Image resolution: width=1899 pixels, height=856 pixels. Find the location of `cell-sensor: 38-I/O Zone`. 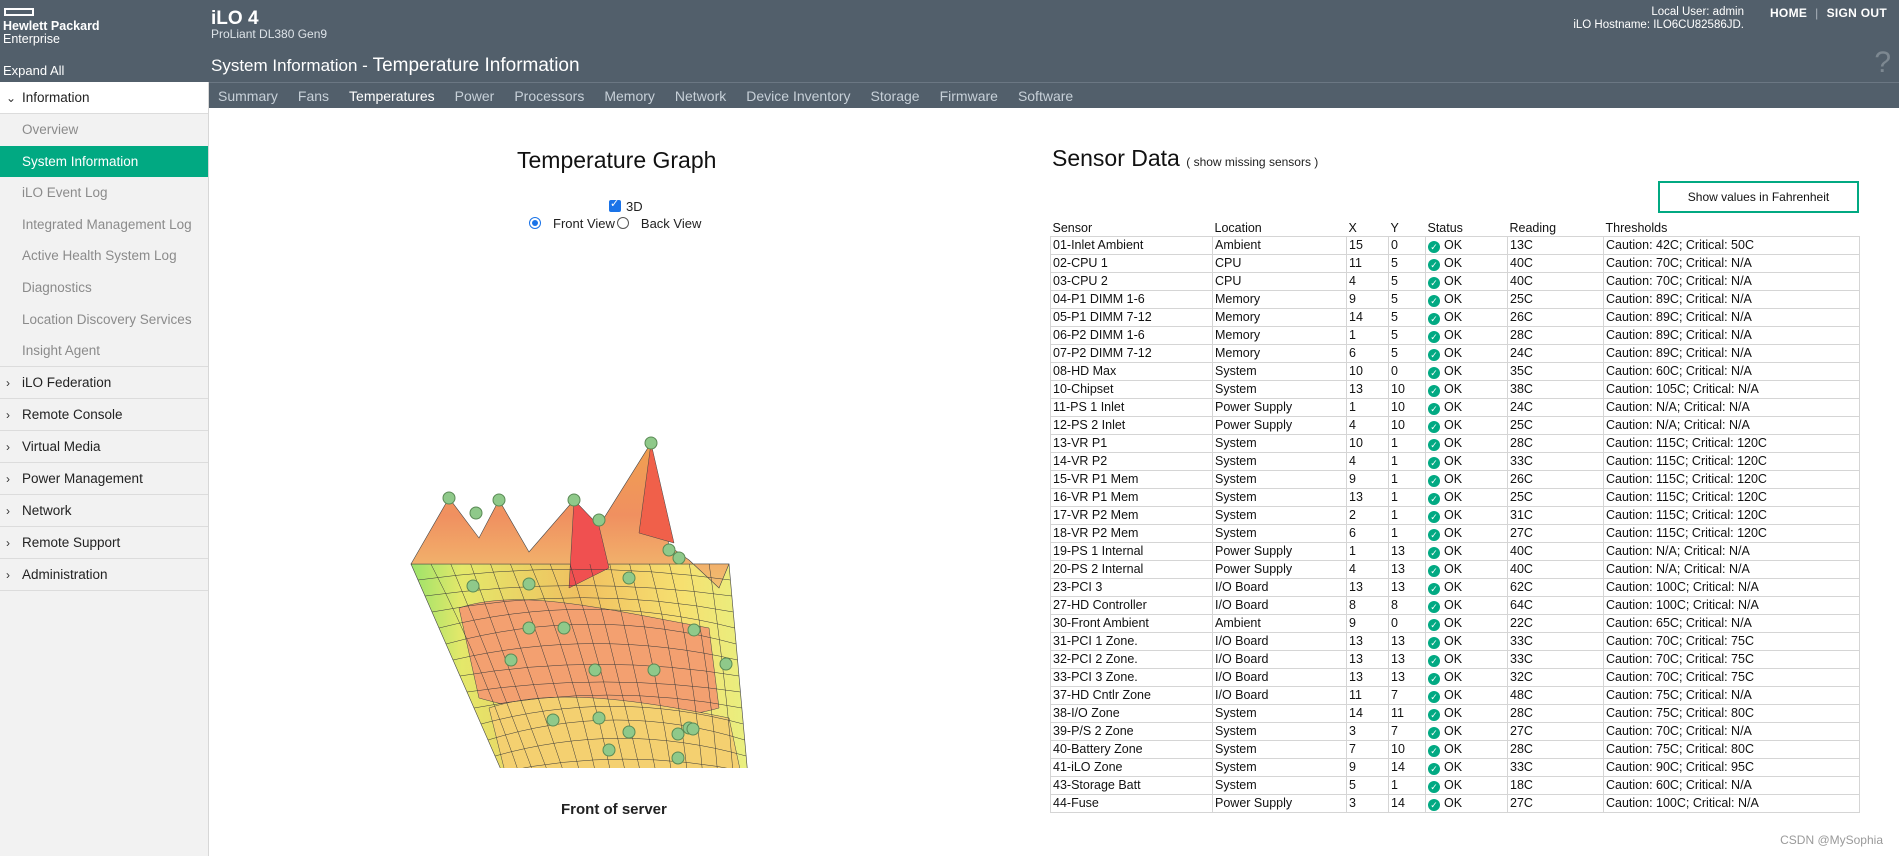

cell-sensor: 38-I/O Zone is located at coordinates (1131, 713).